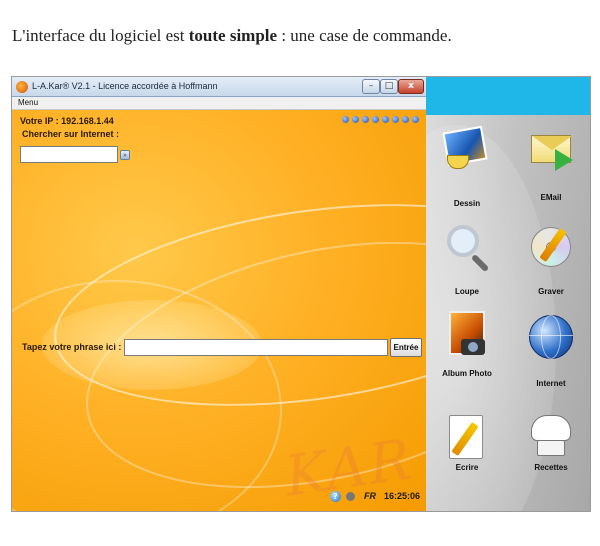 This screenshot has width=600, height=546. Describe the element at coordinates (467, 373) in the screenshot. I see `launcher-item-label: Album Photo` at that location.